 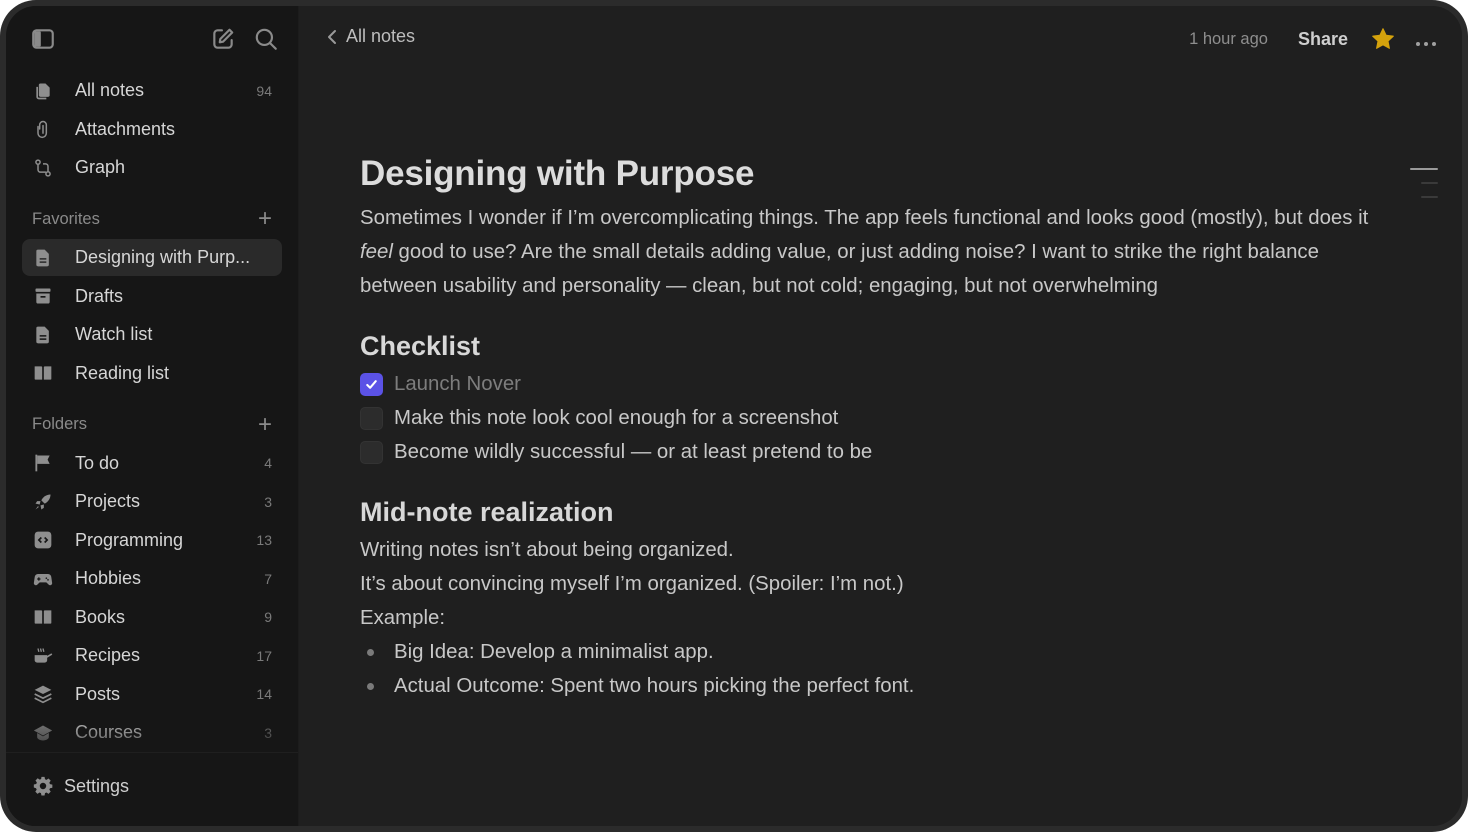 I want to click on paragraph-line: Example:, so click(x=865, y=618).